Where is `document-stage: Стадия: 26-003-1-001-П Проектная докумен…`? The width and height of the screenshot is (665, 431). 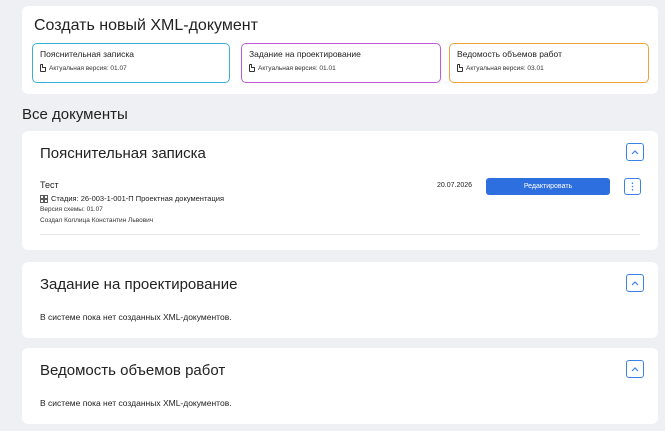 document-stage: Стадия: 26-003-1-001-П Проектная докумен… is located at coordinates (132, 198).